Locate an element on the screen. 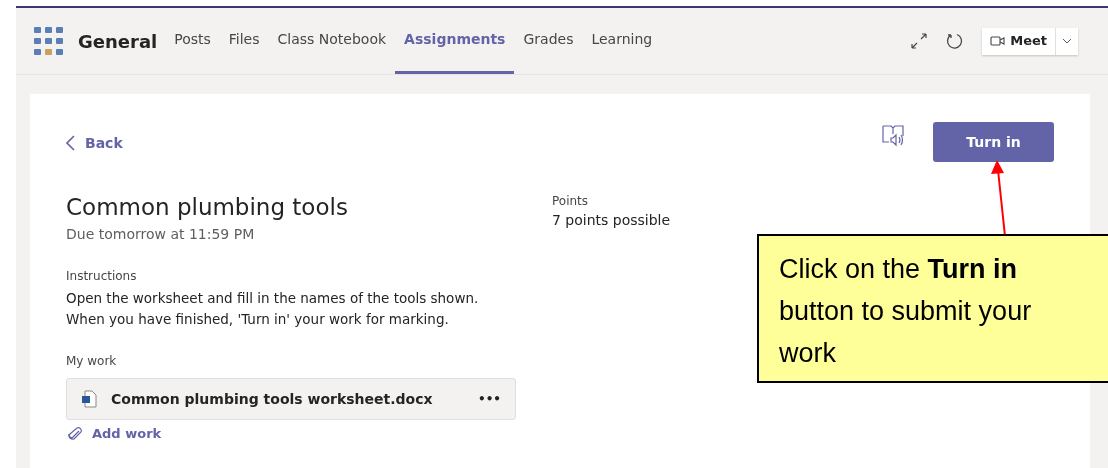  tab: Posts is located at coordinates (192, 41).